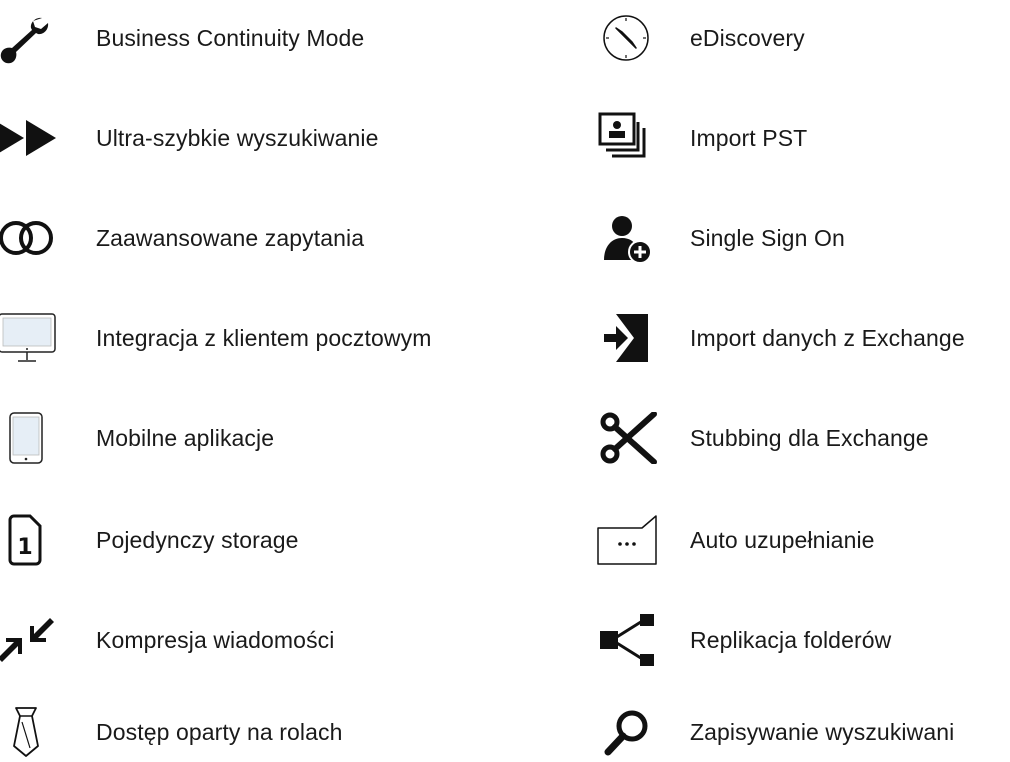  What do you see at coordinates (628, 38) in the screenshot?
I see `compass-icon` at bounding box center [628, 38].